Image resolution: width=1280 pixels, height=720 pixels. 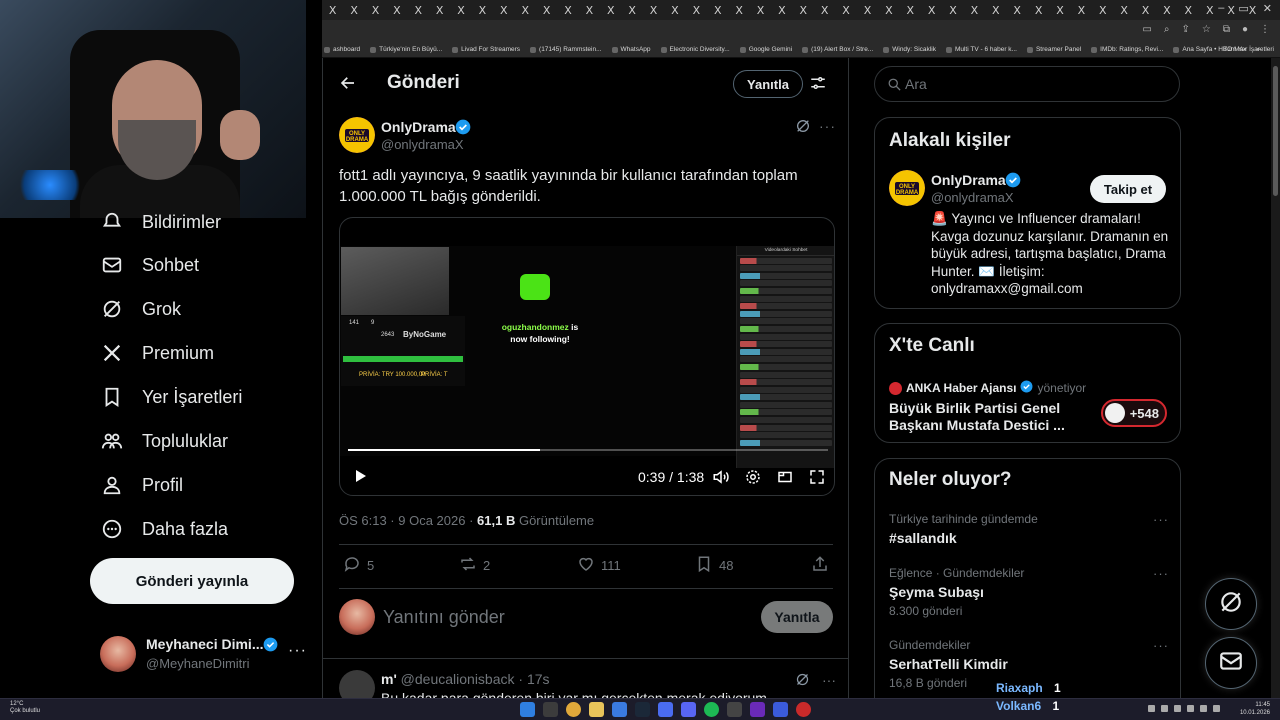 What do you see at coordinates (25, 708) in the screenshot?
I see `weather-widget: 12°C Çok bulutlu` at bounding box center [25, 708].